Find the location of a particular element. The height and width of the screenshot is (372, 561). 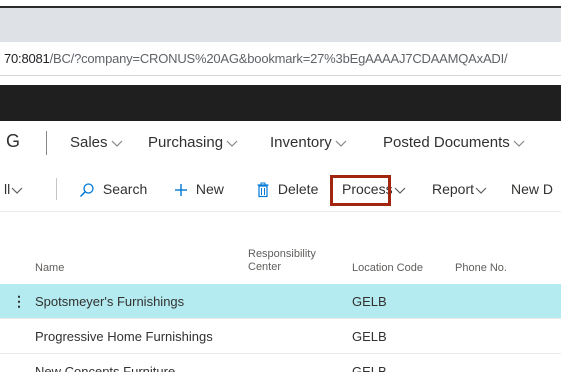

row-name: Progressive Home Furnishings is located at coordinates (124, 336).